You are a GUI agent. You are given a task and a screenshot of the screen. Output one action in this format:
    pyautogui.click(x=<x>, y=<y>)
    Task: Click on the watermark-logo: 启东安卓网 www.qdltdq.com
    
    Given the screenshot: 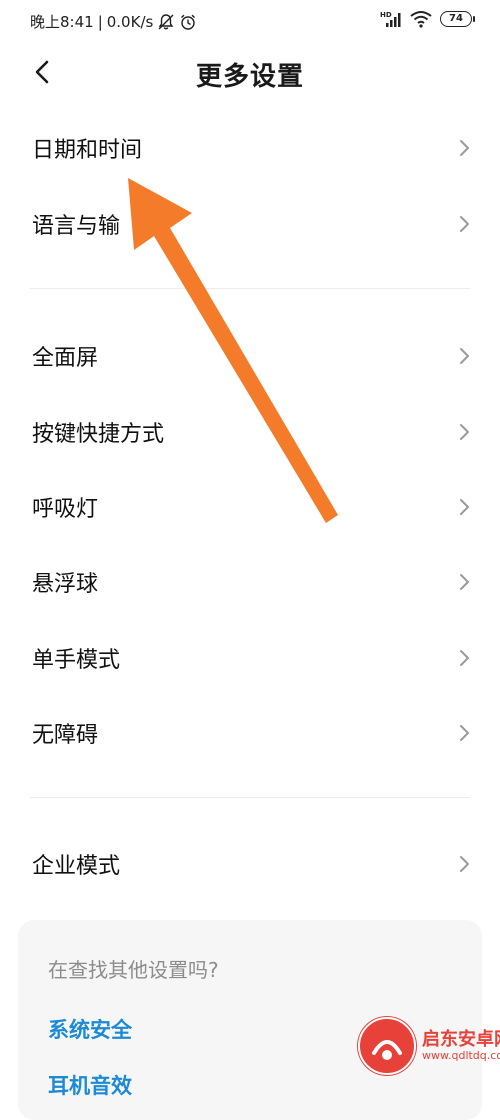 What is the action you would take?
    pyautogui.click(x=429, y=1046)
    